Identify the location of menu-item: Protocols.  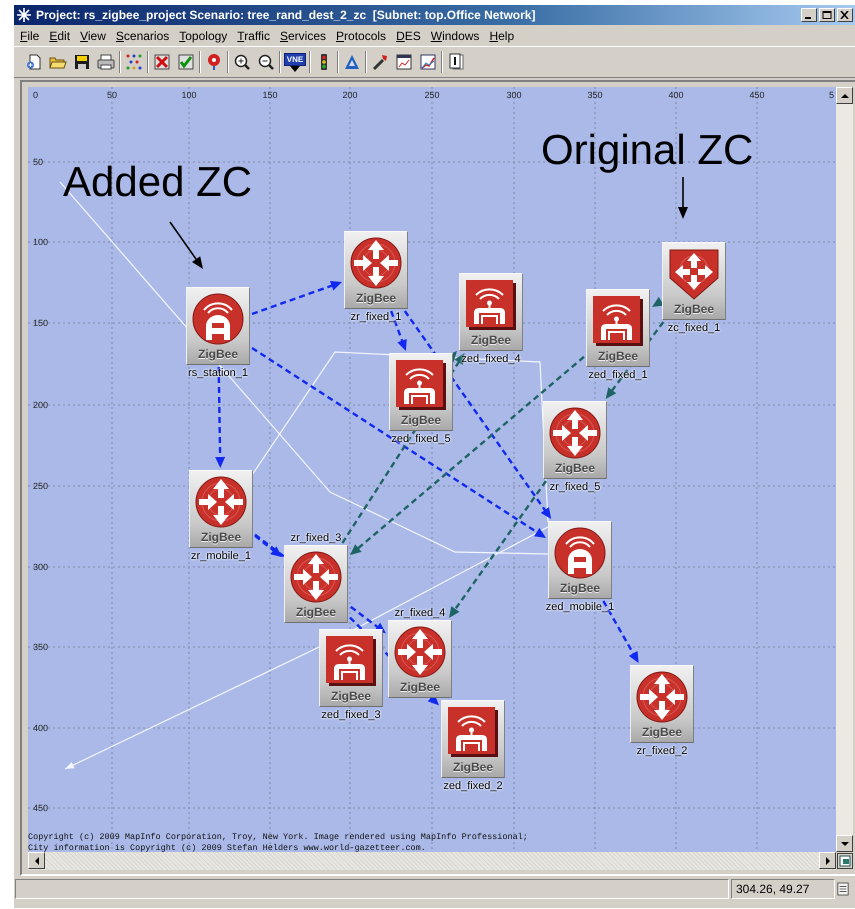
(361, 35).